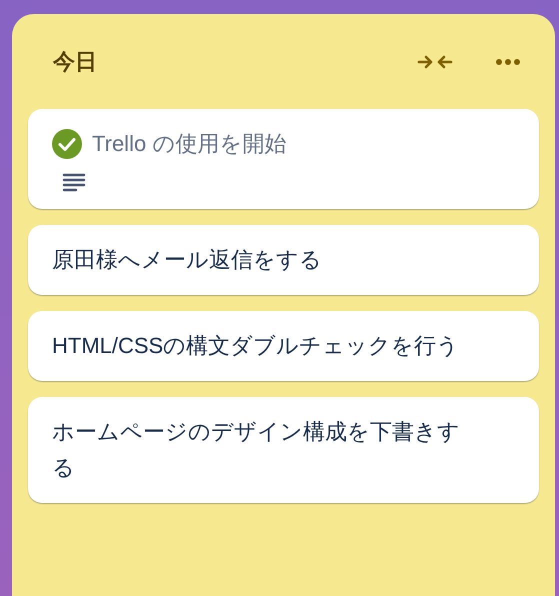 The width and height of the screenshot is (559, 596). Describe the element at coordinates (256, 346) in the screenshot. I see `card-title: HTML/CSSの構文ダブルチェックを行う` at that location.